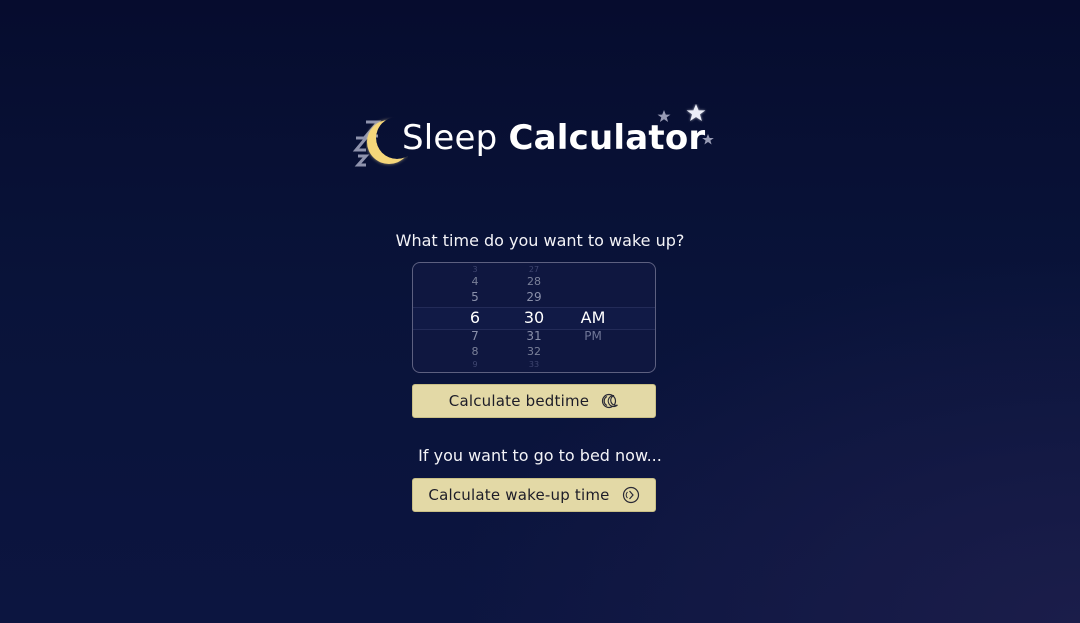 The height and width of the screenshot is (623, 1080). I want to click on ampm-option: PM, so click(593, 336).